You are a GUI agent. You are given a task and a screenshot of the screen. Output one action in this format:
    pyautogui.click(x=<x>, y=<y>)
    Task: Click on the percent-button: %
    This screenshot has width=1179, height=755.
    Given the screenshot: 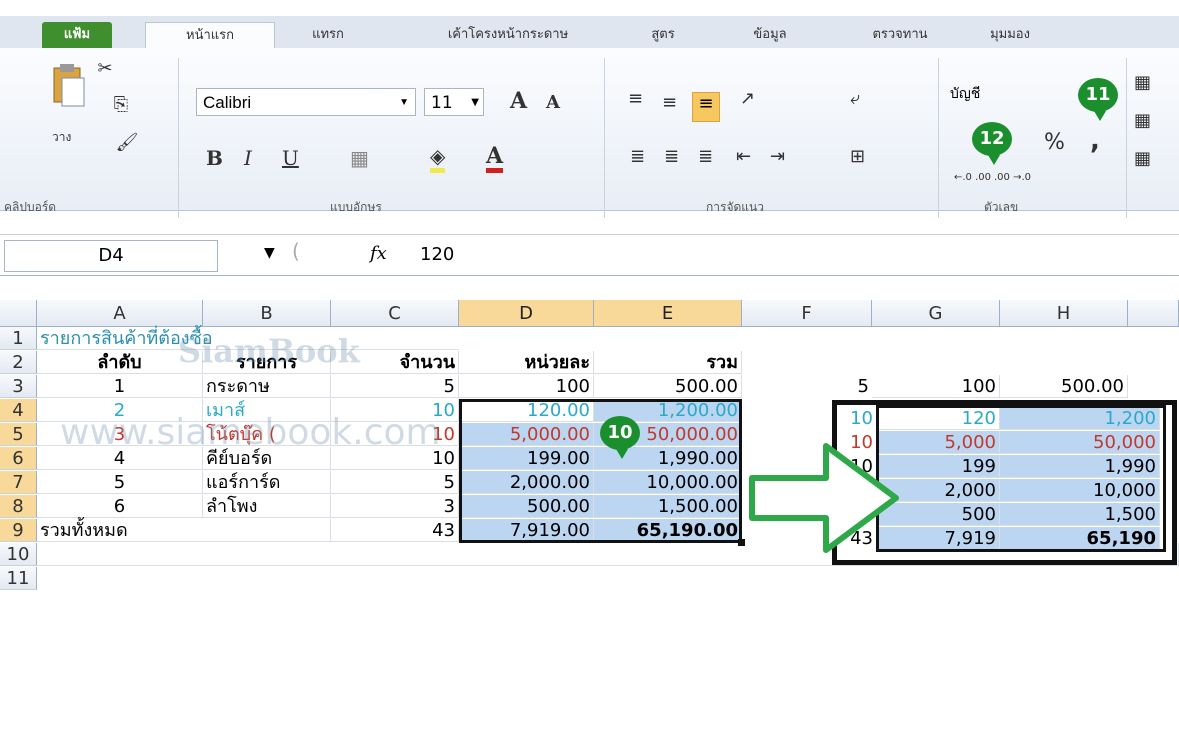 What is the action you would take?
    pyautogui.click(x=1054, y=142)
    